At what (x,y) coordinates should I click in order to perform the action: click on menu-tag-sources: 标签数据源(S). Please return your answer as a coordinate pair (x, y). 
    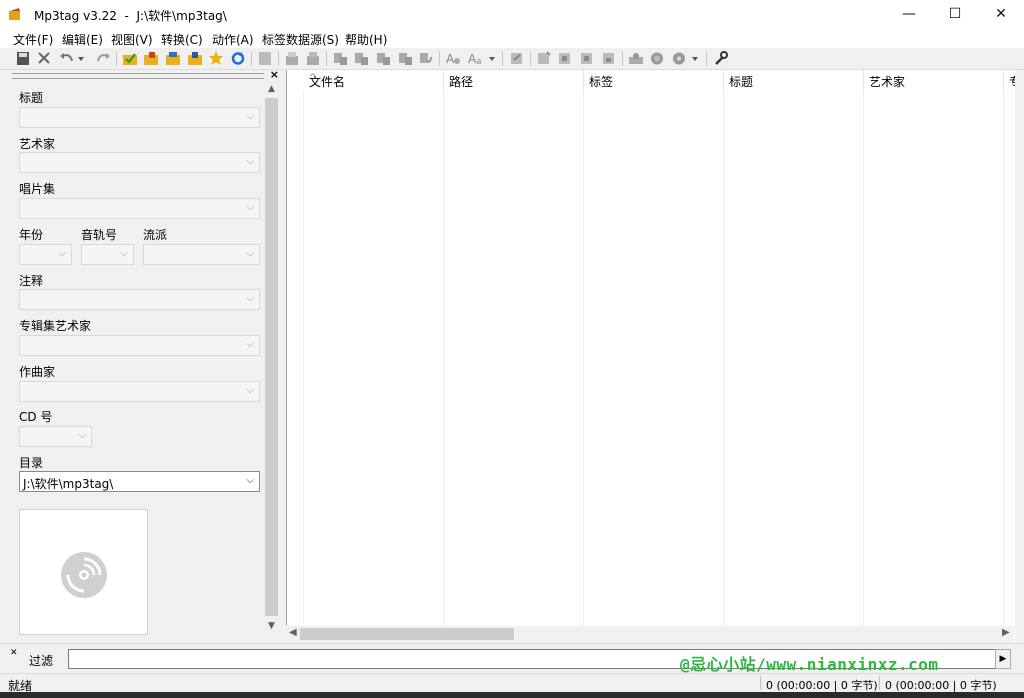
    Looking at the image, I should click on (300, 39).